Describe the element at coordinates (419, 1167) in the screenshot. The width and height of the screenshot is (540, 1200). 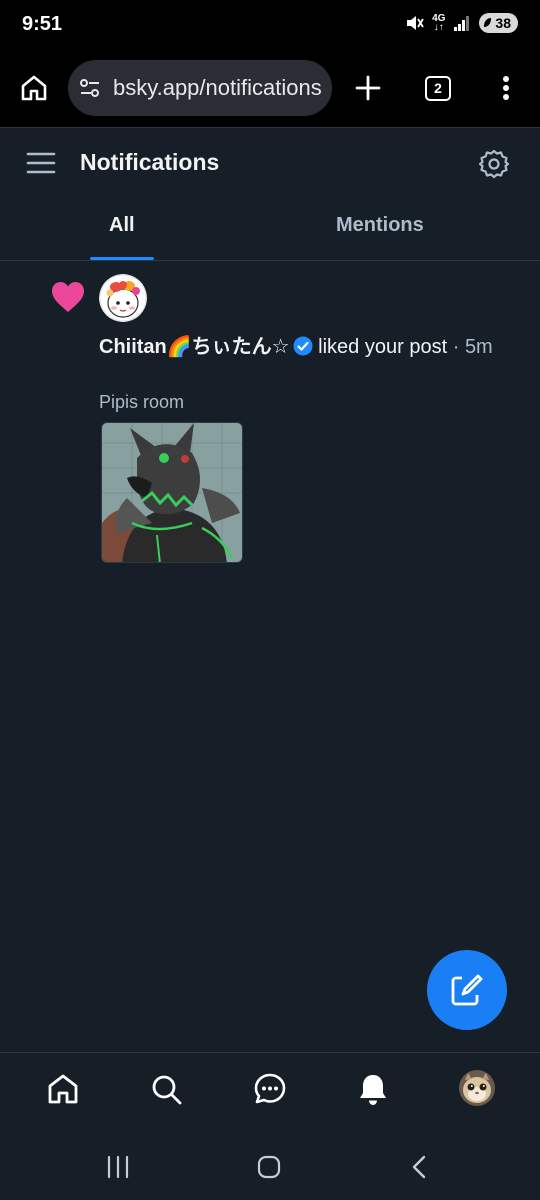
I see `back-icon` at that location.